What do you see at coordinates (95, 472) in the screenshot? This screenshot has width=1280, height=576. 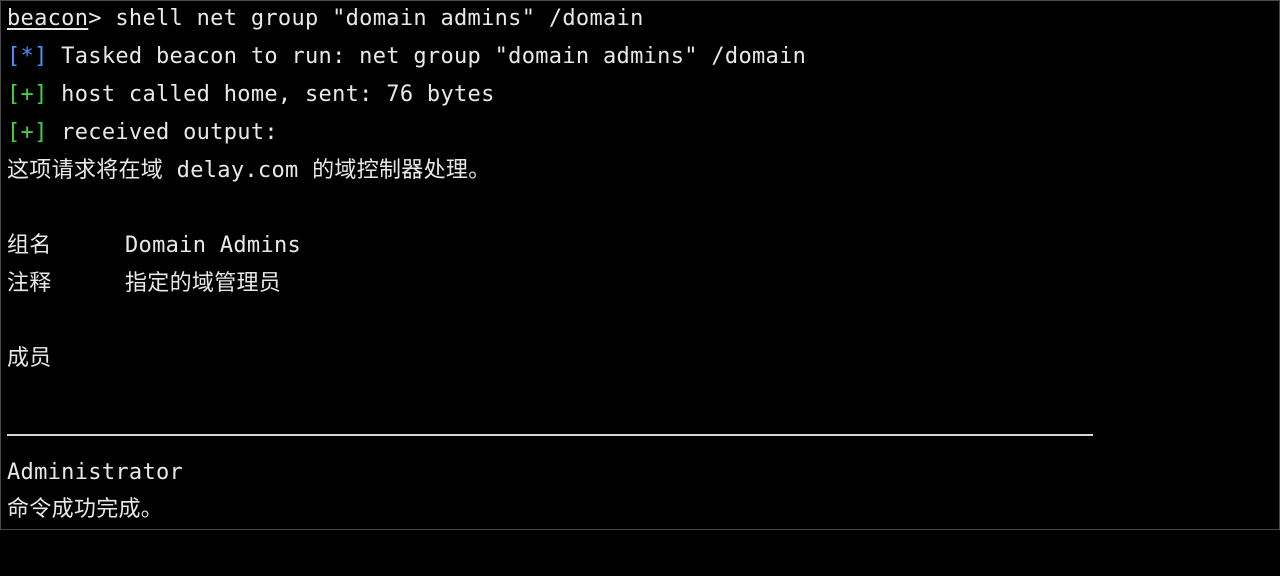 I see `member-entry: Administrator` at bounding box center [95, 472].